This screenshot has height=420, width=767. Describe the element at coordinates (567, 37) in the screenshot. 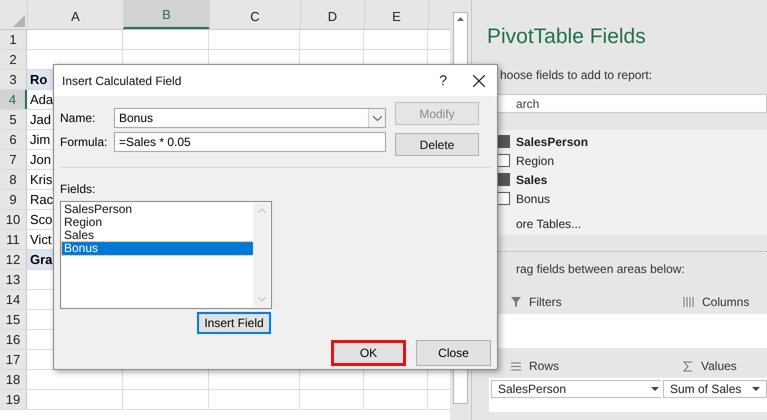

I see `panel-title: PivotTable Fields` at that location.